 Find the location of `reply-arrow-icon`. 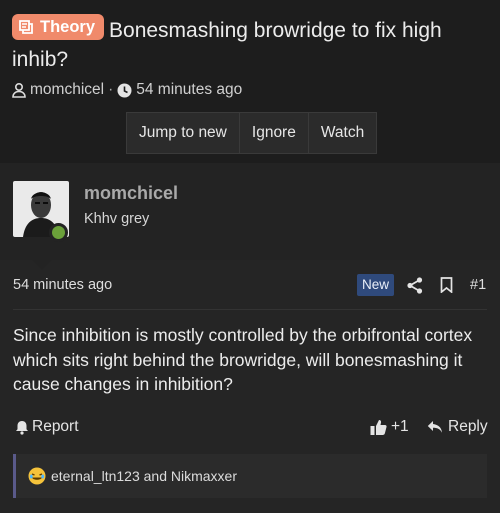

reply-arrow-icon is located at coordinates (434, 427).